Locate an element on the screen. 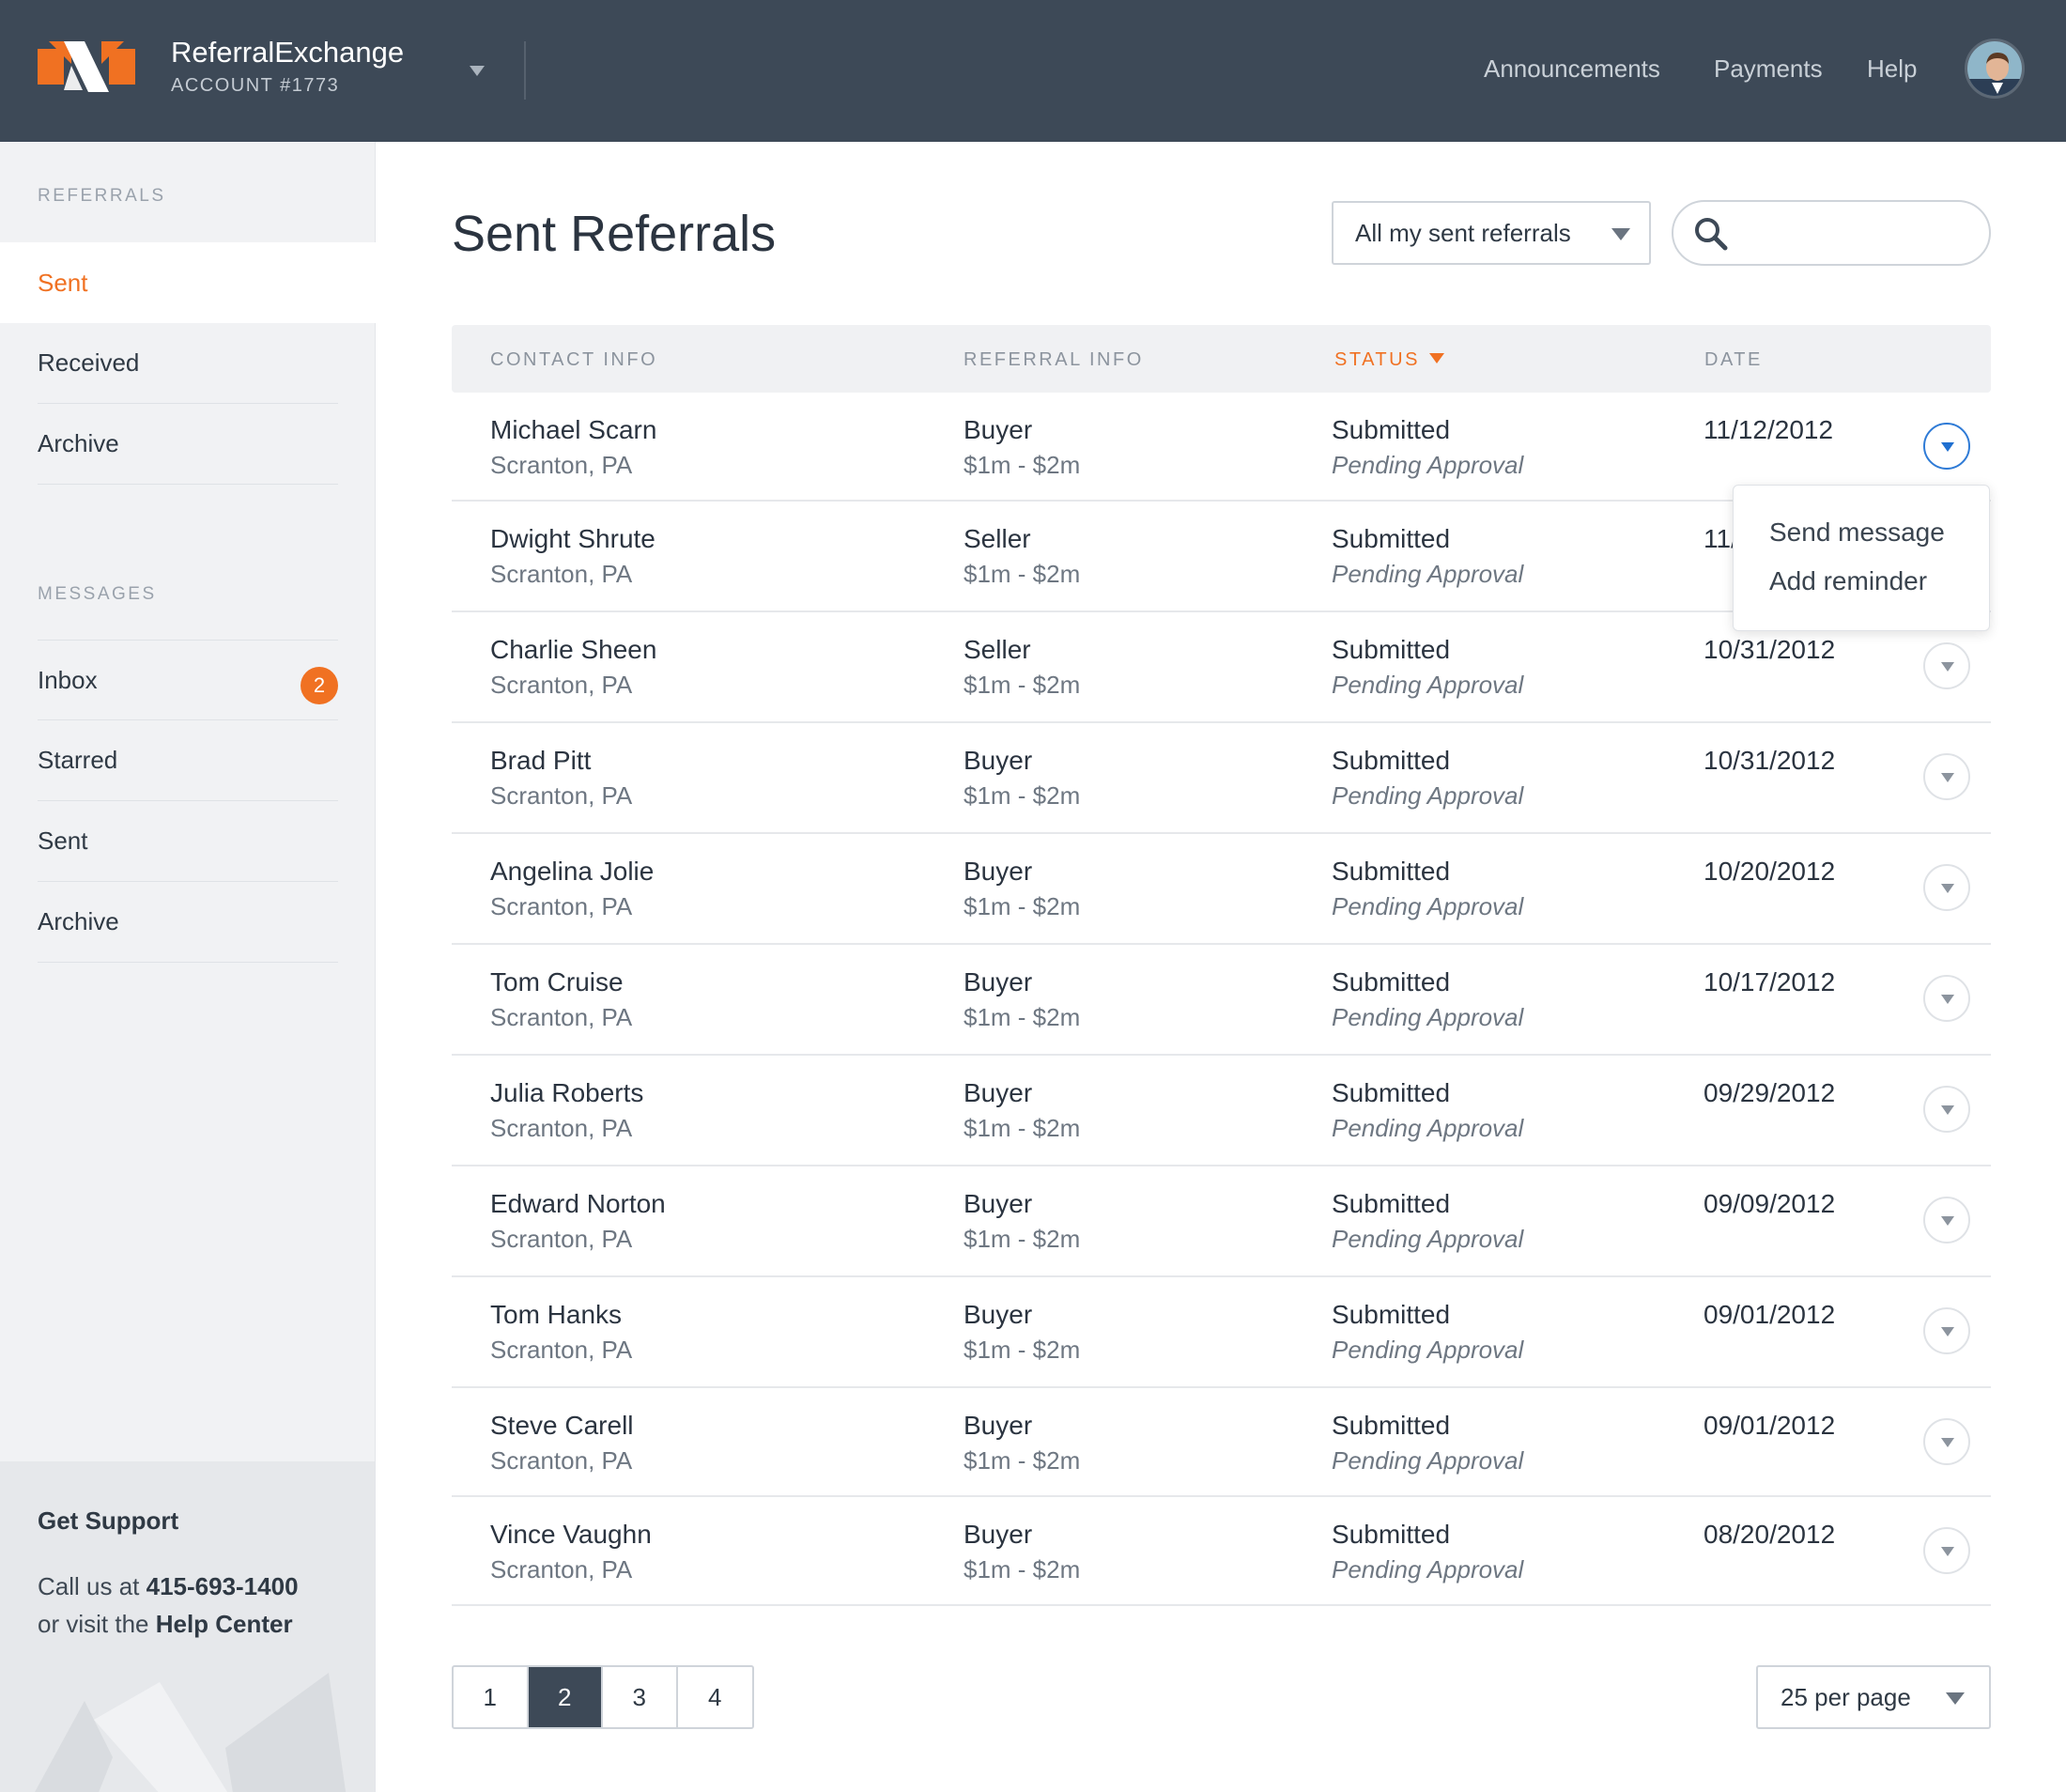 The image size is (2066, 1792). sidebar-item-messages-sent: Sent is located at coordinates (188, 841).